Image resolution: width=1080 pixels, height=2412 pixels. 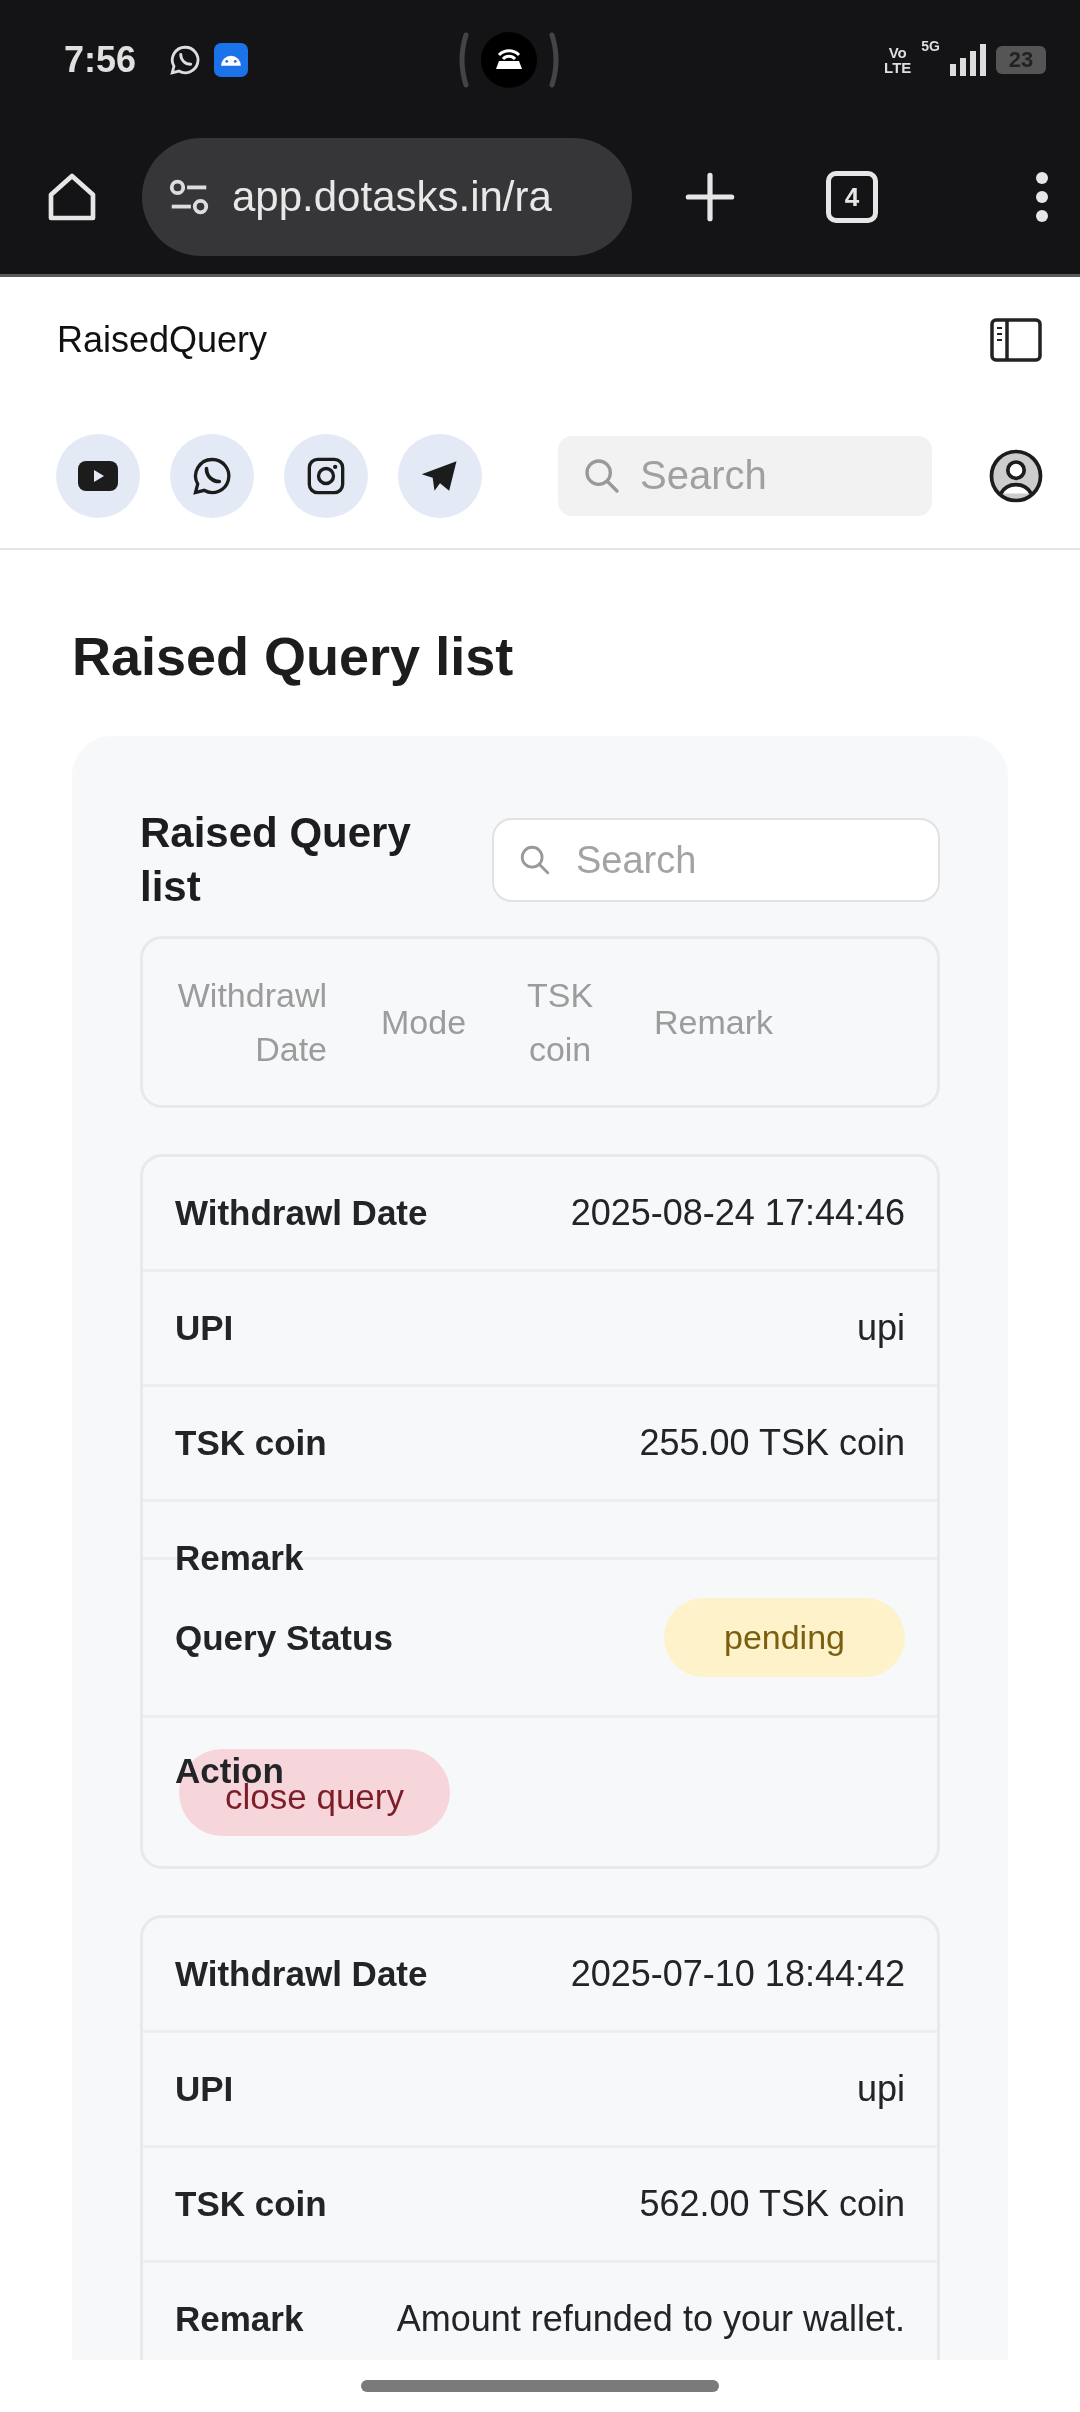 I want to click on network-type: 5G, so click(x=930, y=46).